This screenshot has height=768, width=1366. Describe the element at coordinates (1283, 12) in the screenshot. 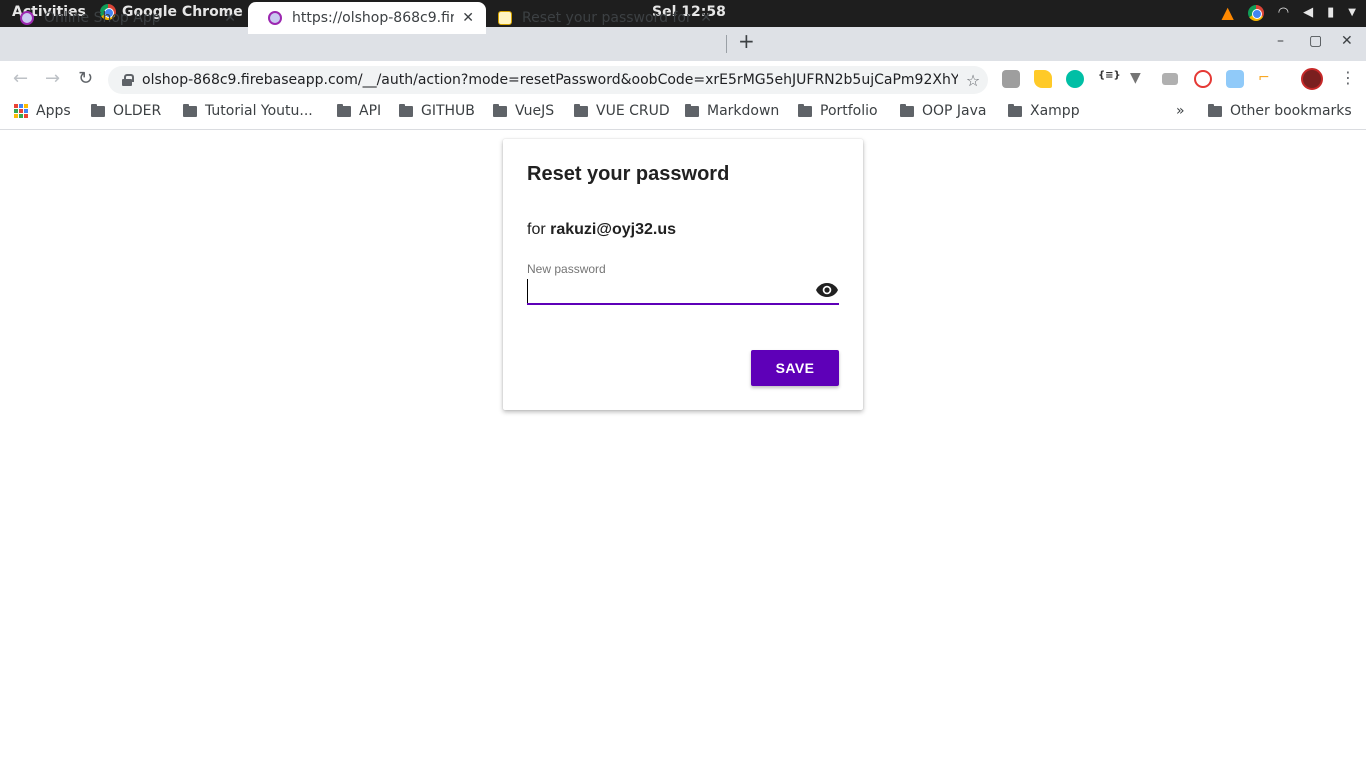

I see `wifi-icon: ◠` at that location.